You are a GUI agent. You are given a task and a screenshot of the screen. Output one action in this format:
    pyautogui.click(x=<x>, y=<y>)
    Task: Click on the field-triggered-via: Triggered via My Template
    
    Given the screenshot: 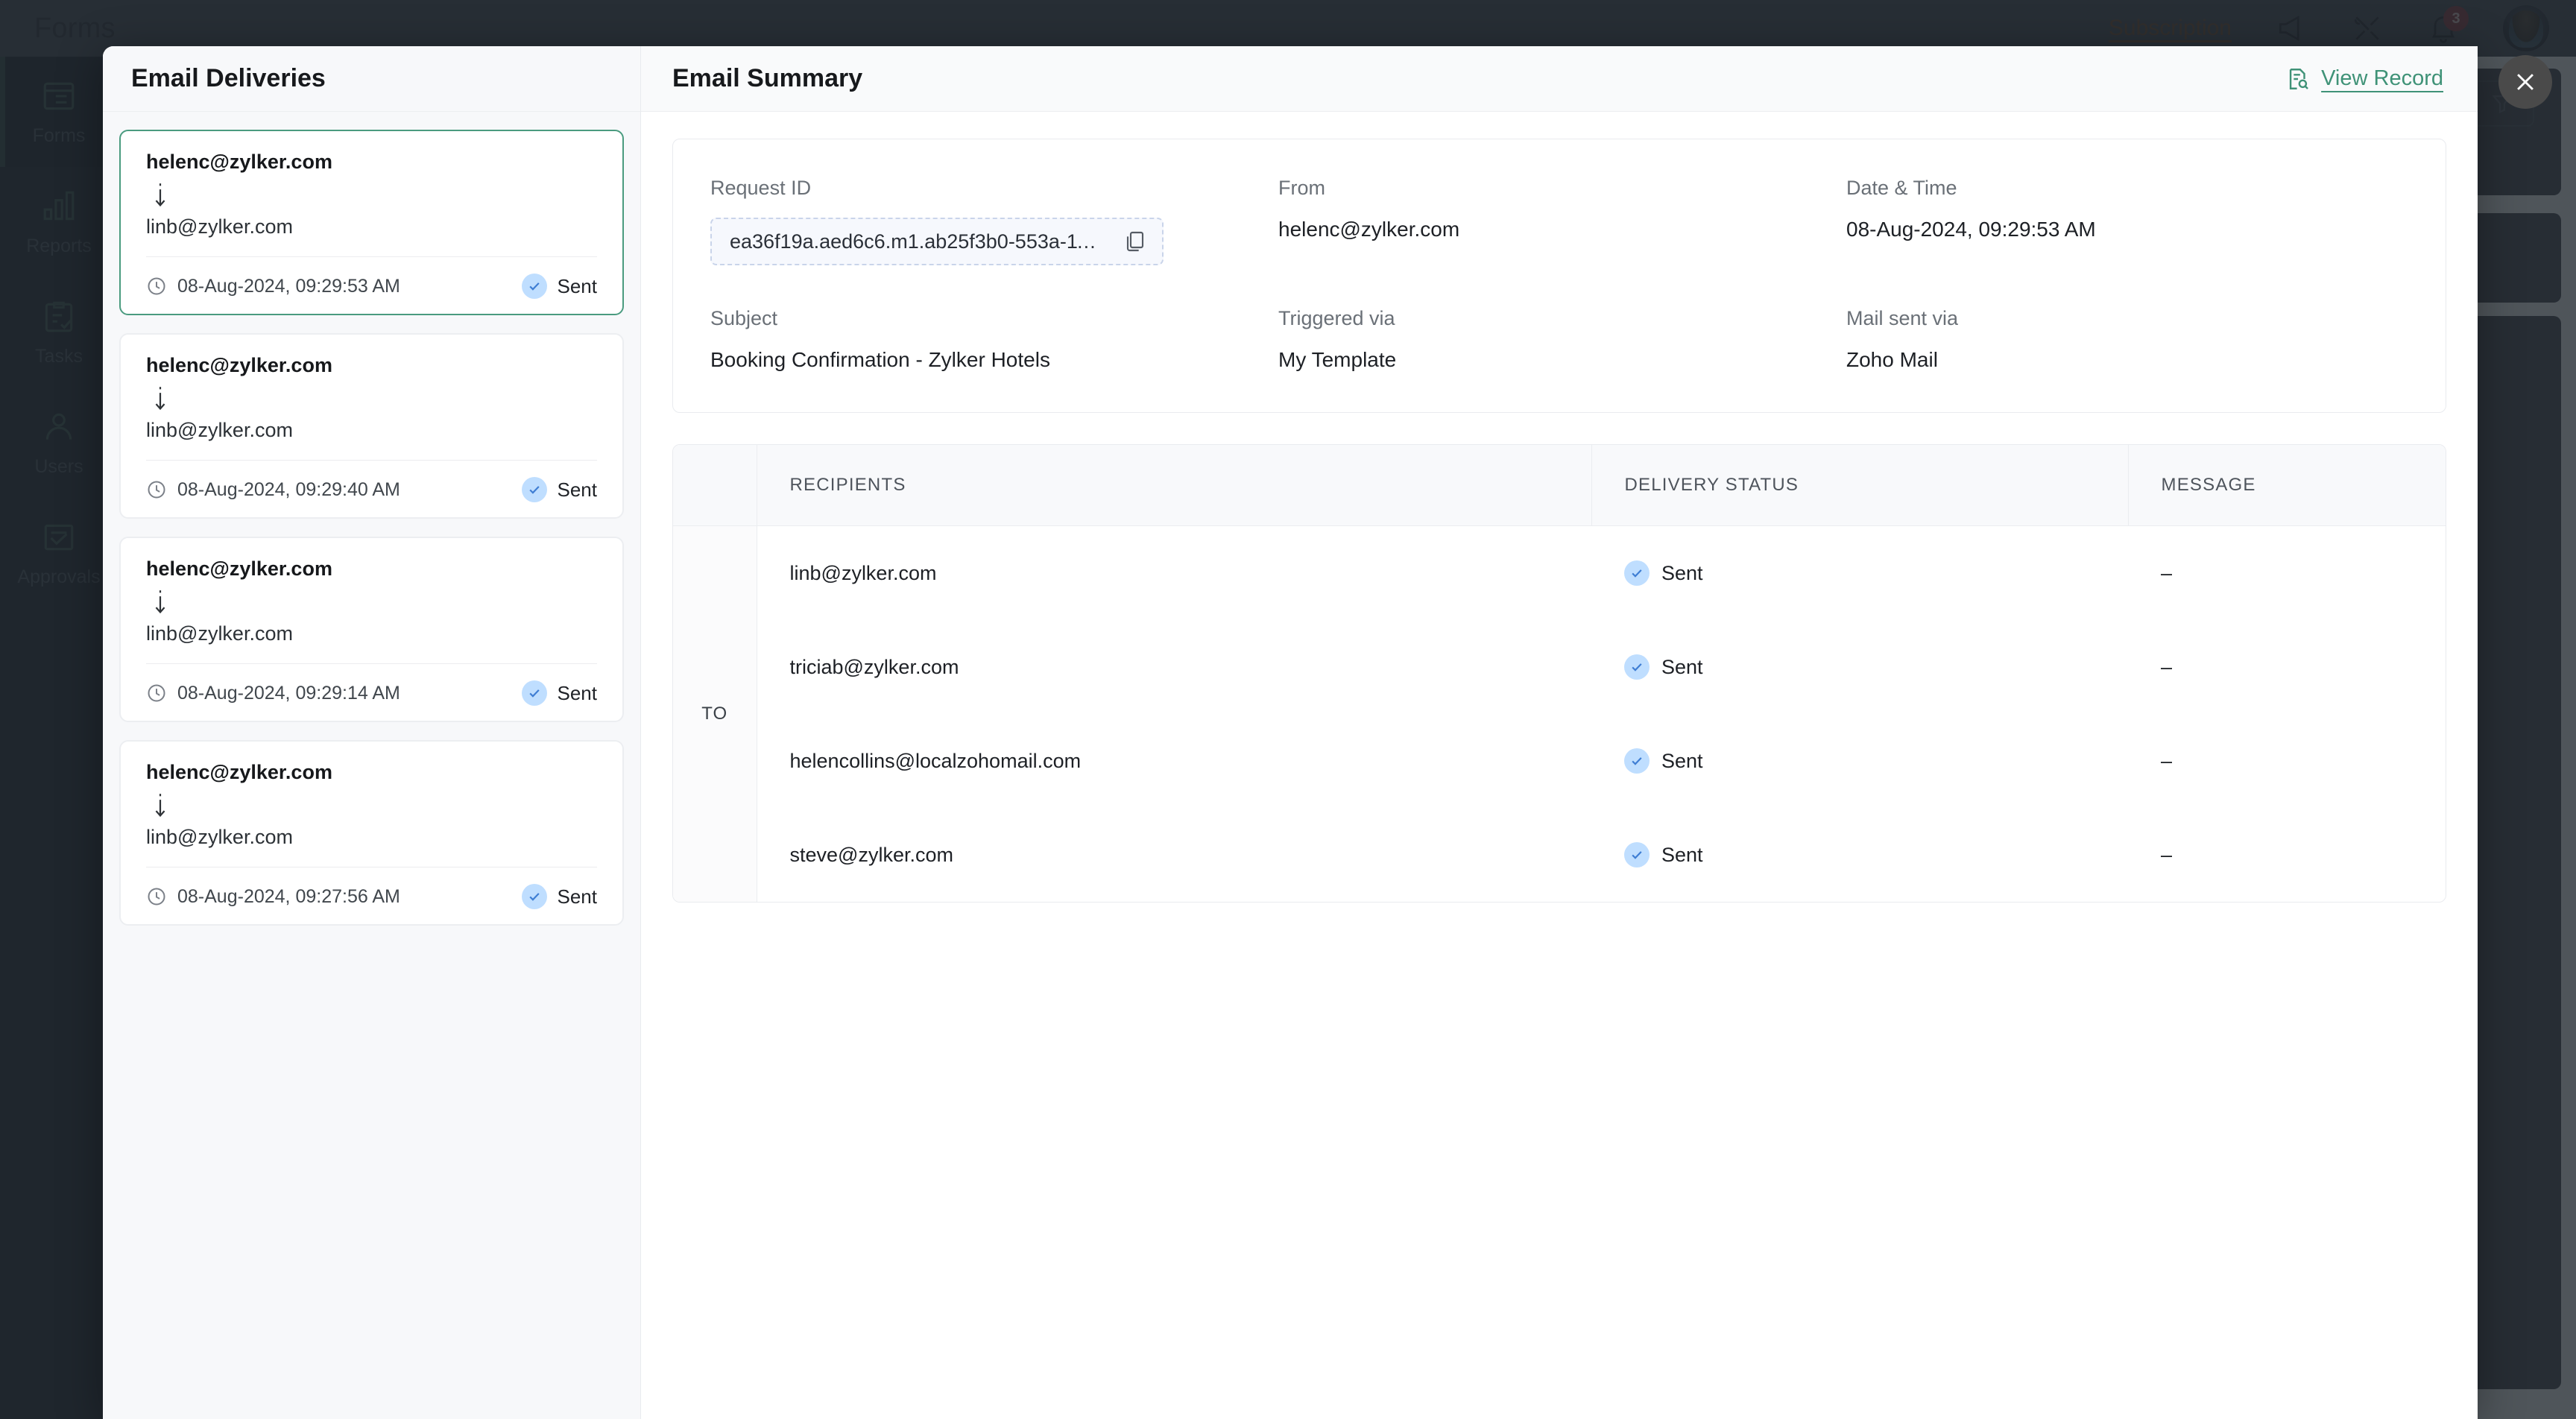 What is the action you would take?
    pyautogui.click(x=1562, y=339)
    